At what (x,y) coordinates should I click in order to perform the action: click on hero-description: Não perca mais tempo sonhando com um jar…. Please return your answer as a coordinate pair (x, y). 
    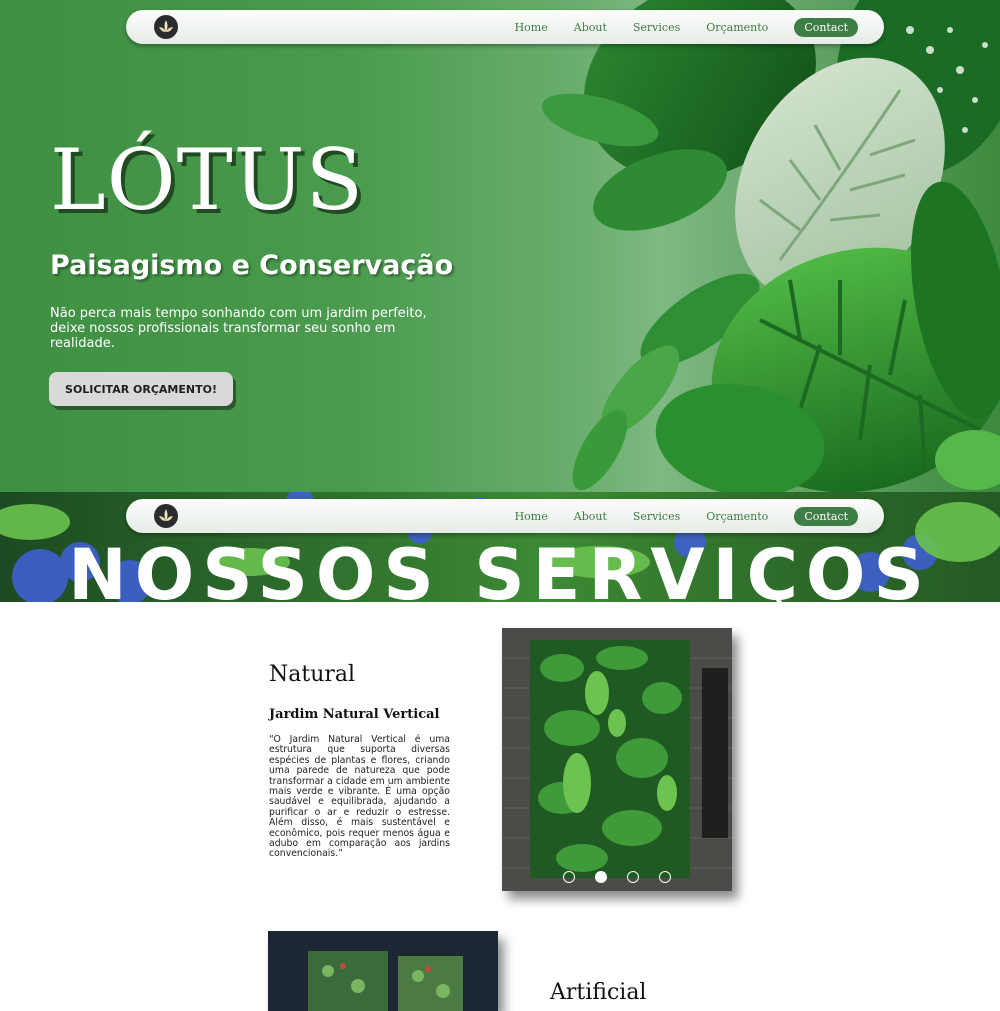
    Looking at the image, I should click on (238, 328).